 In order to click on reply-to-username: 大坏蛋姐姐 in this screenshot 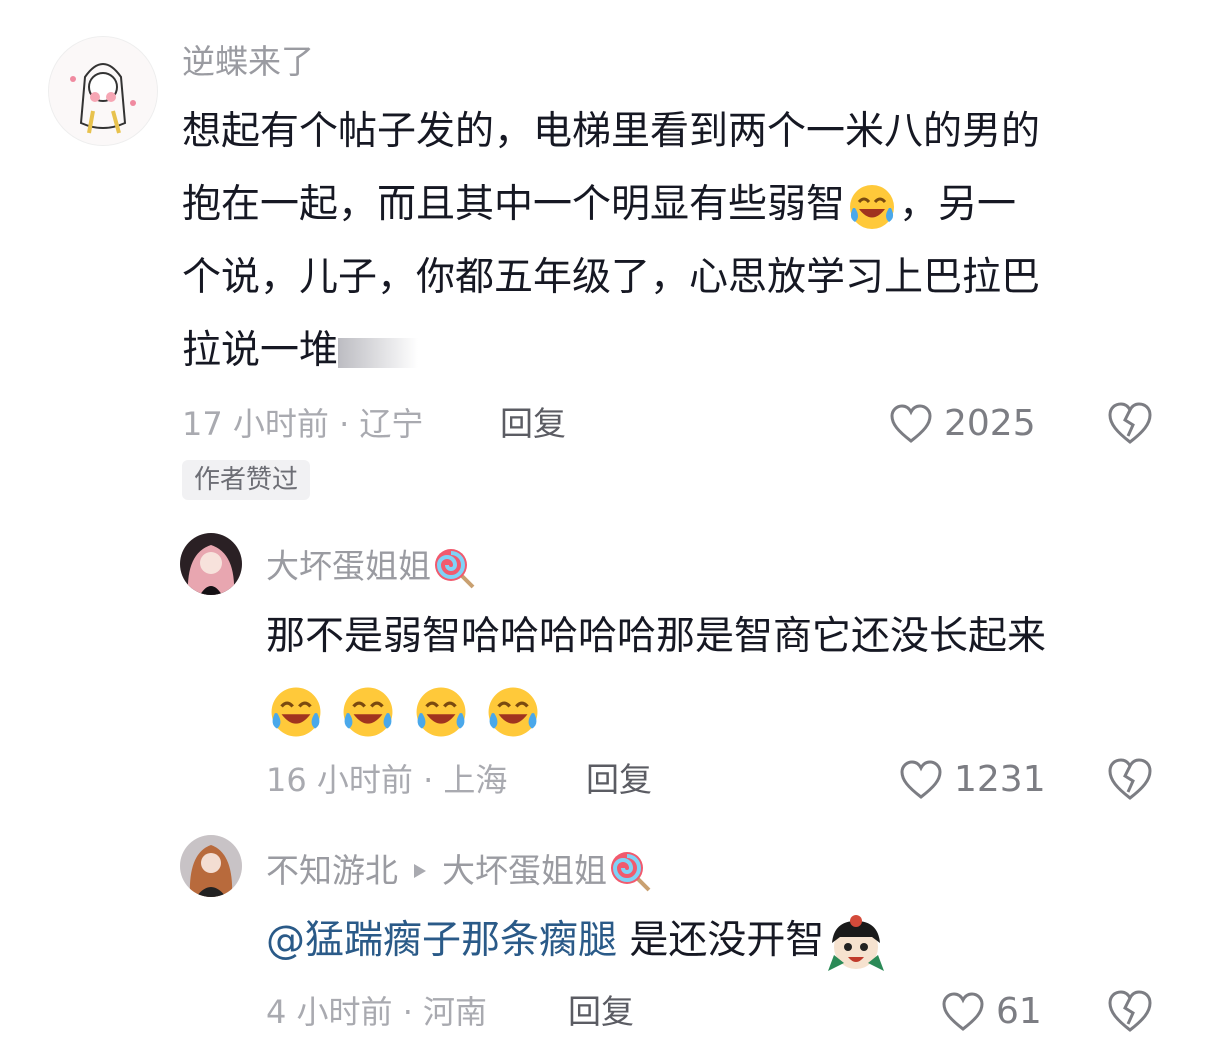, I will do `click(524, 871)`.